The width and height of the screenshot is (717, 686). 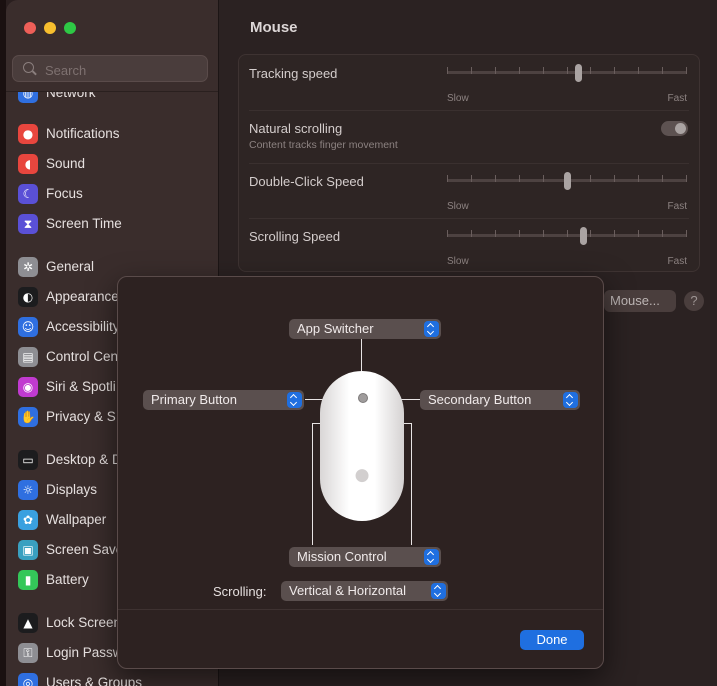 What do you see at coordinates (125, 70) in the screenshot?
I see `search-input` at bounding box center [125, 70].